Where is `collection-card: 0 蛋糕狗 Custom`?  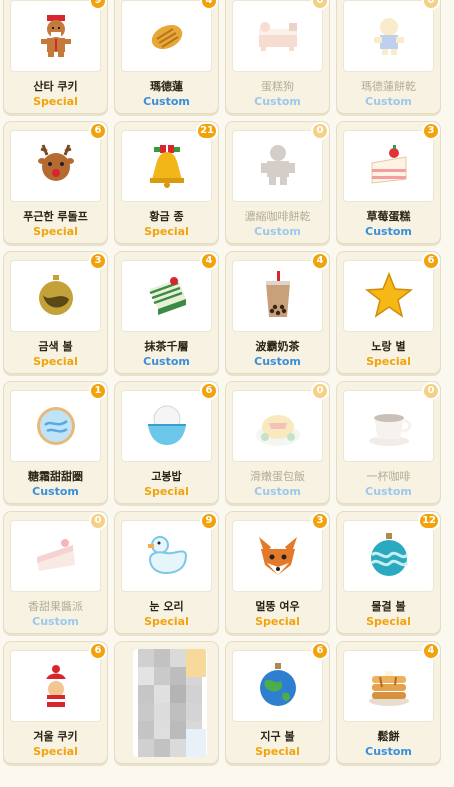 collection-card: 0 蛋糕狗 Custom is located at coordinates (277, 57).